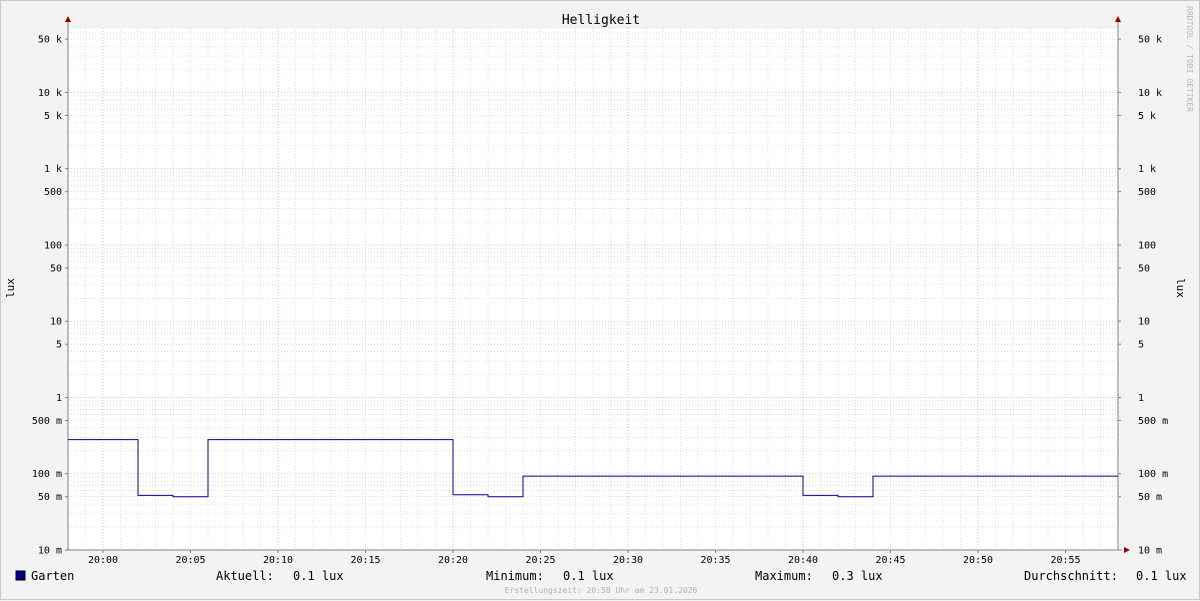  What do you see at coordinates (10, 288) in the screenshot?
I see `y-axis-label-left: lux` at bounding box center [10, 288].